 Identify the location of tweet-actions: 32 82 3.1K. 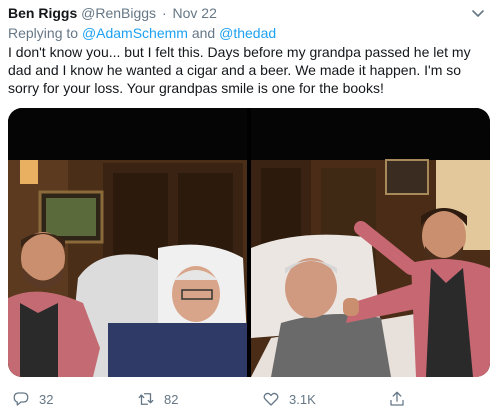
(248, 400).